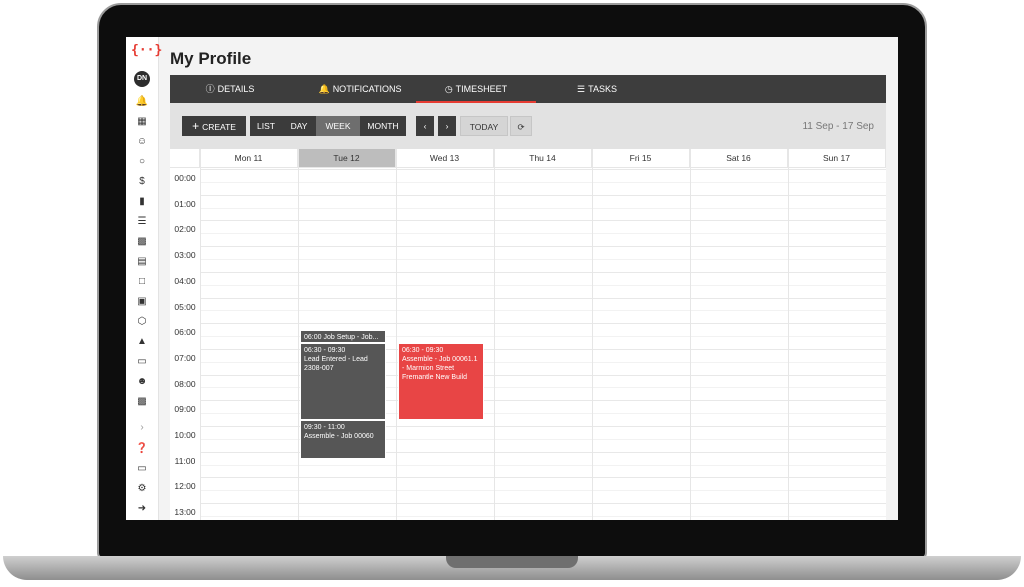 The width and height of the screenshot is (1024, 587). Describe the element at coordinates (338, 126) in the screenshot. I see `view-week-button: Week` at that location.